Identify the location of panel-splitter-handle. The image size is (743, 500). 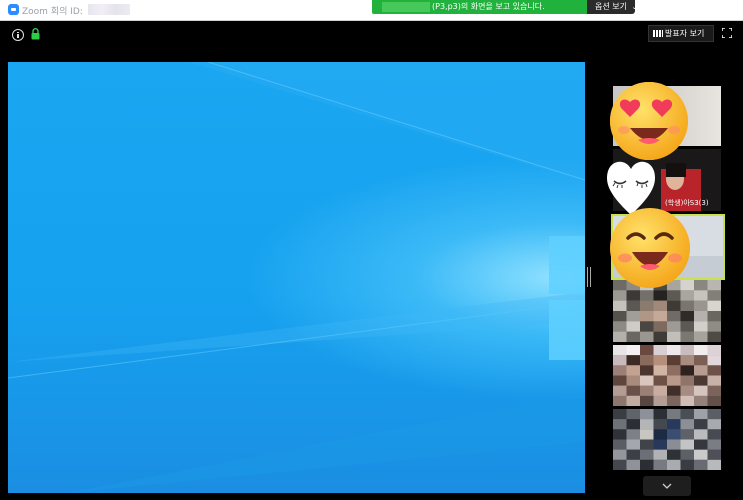
(589, 277).